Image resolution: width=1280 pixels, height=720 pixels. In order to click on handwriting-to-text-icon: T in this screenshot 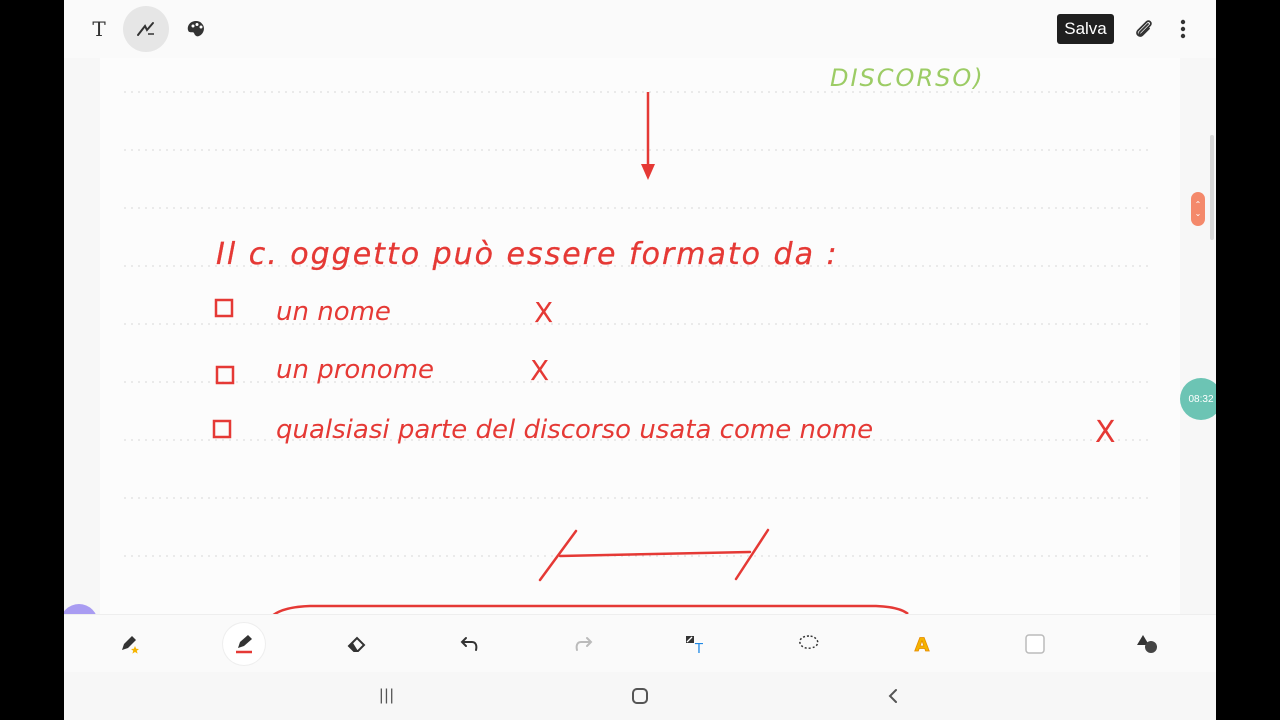, I will do `click(696, 644)`.